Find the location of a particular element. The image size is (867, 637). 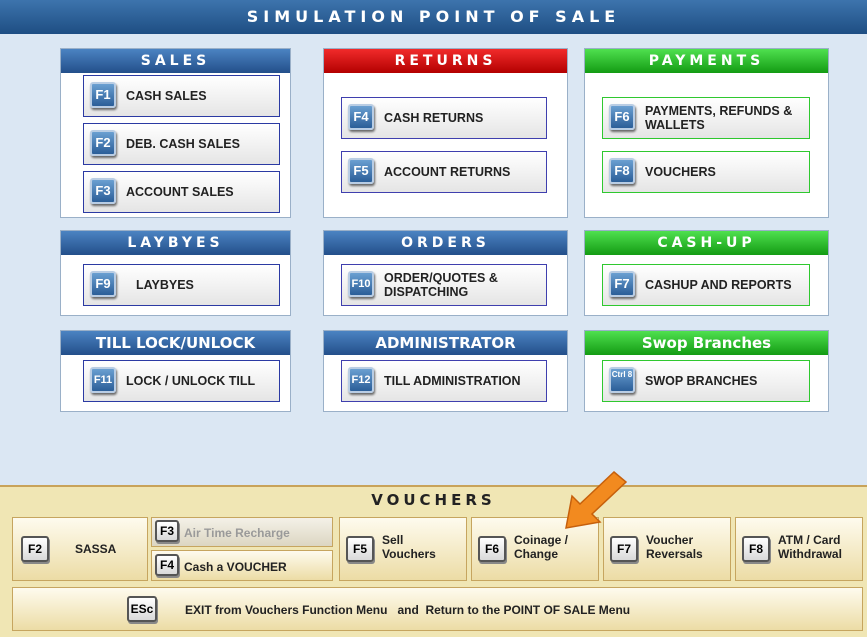

sell-vouchers-button: F5 Sell Vouchers is located at coordinates (403, 549).